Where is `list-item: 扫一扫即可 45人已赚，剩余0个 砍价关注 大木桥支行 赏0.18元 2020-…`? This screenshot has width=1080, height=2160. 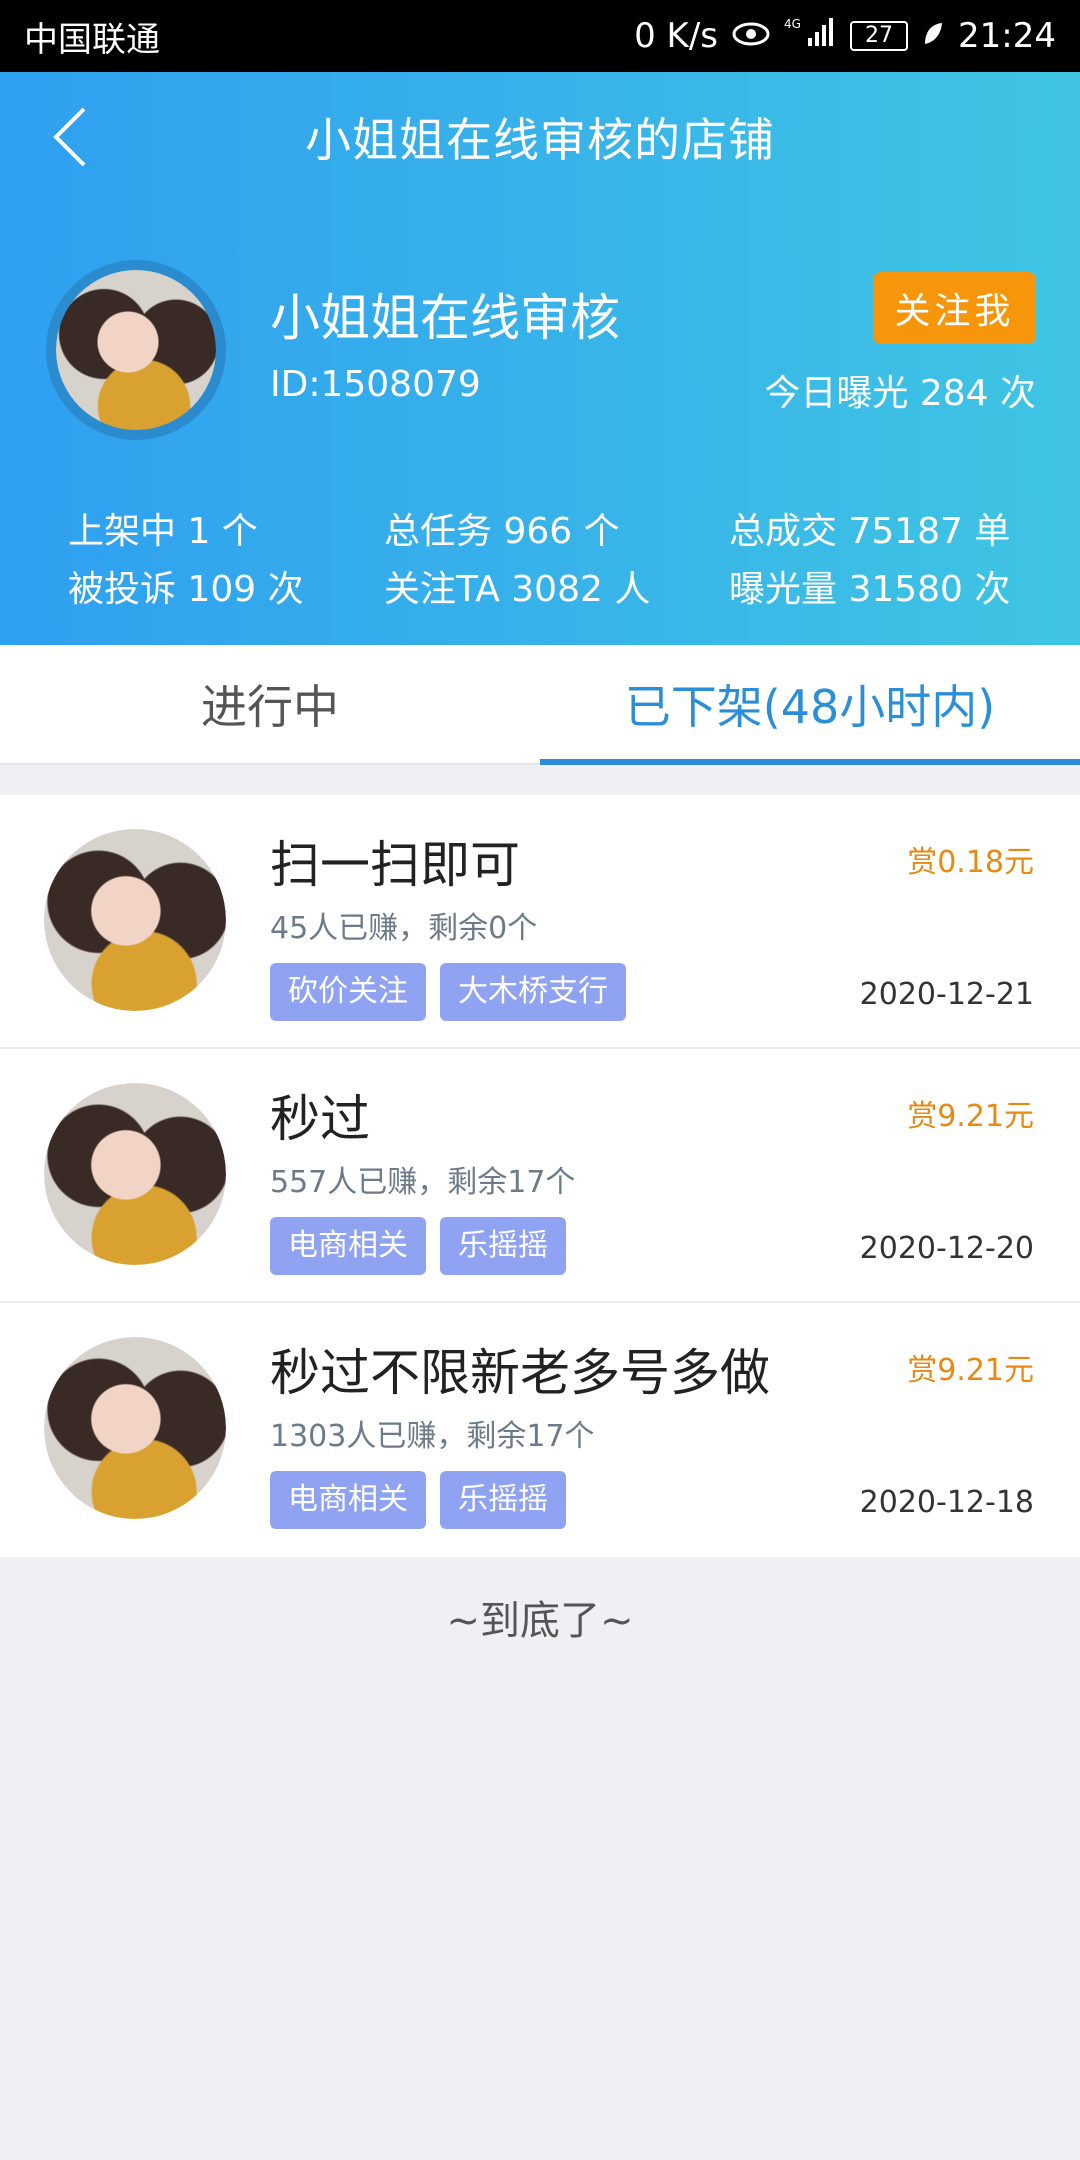 list-item: 扫一扫即可 45人已赚，剩余0个 砍价关注 大木桥支行 赏0.18元 2020-… is located at coordinates (540, 922).